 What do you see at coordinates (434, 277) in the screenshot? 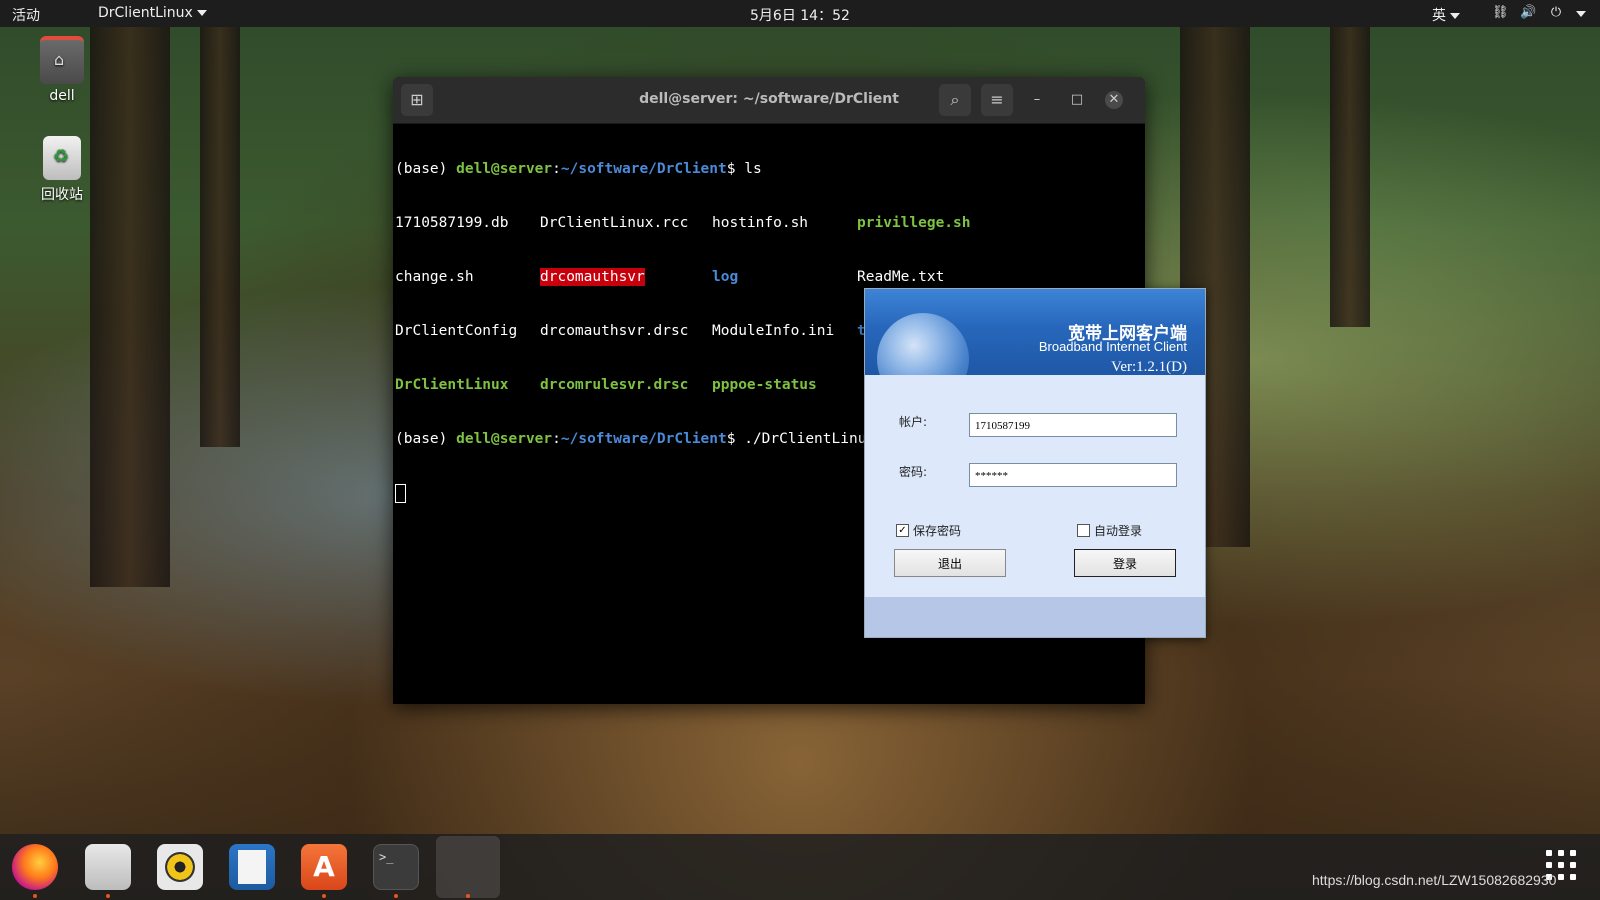
I see `file-entry: change.sh` at bounding box center [434, 277].